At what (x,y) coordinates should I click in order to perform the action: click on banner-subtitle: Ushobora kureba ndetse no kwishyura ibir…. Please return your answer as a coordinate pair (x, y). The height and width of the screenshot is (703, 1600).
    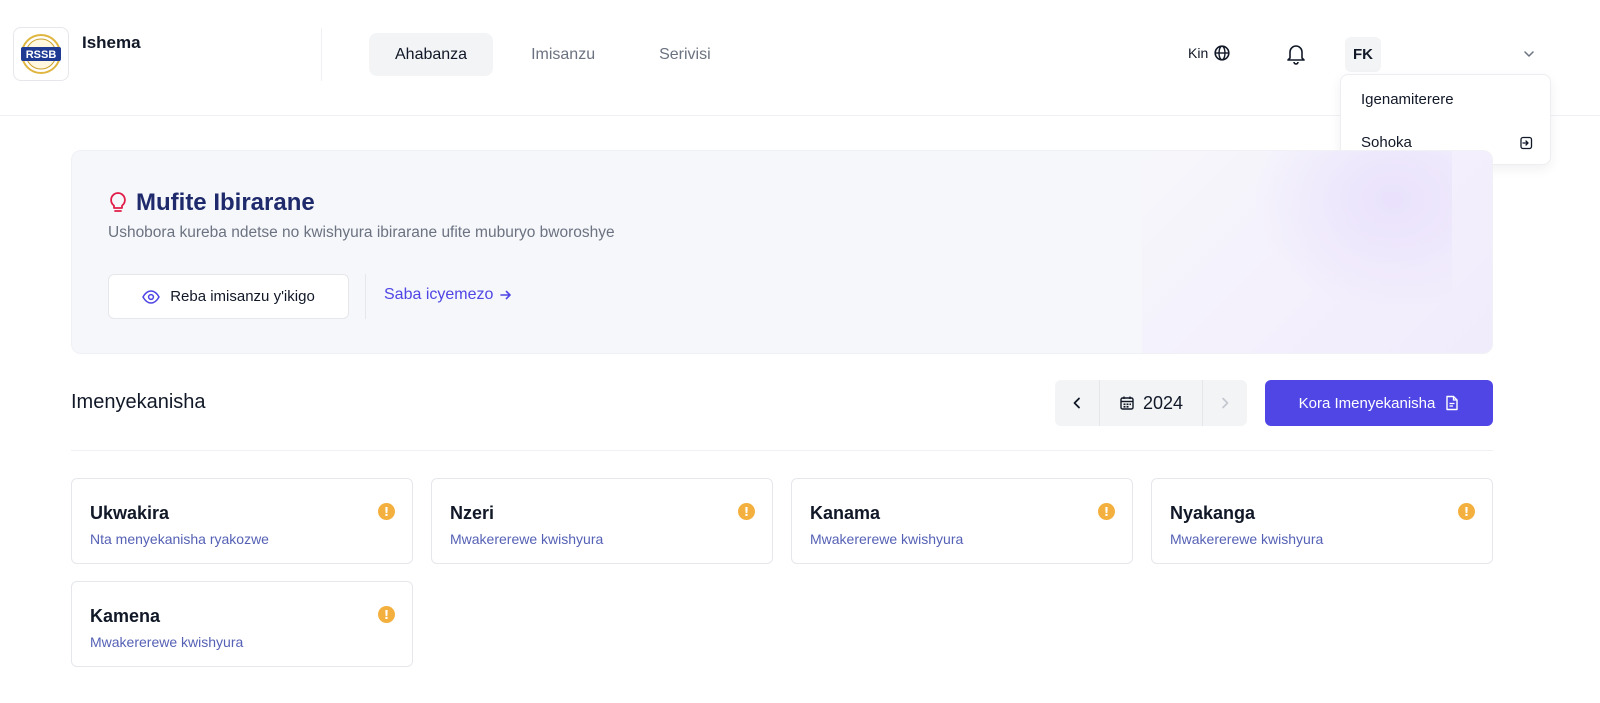
    Looking at the image, I should click on (361, 232).